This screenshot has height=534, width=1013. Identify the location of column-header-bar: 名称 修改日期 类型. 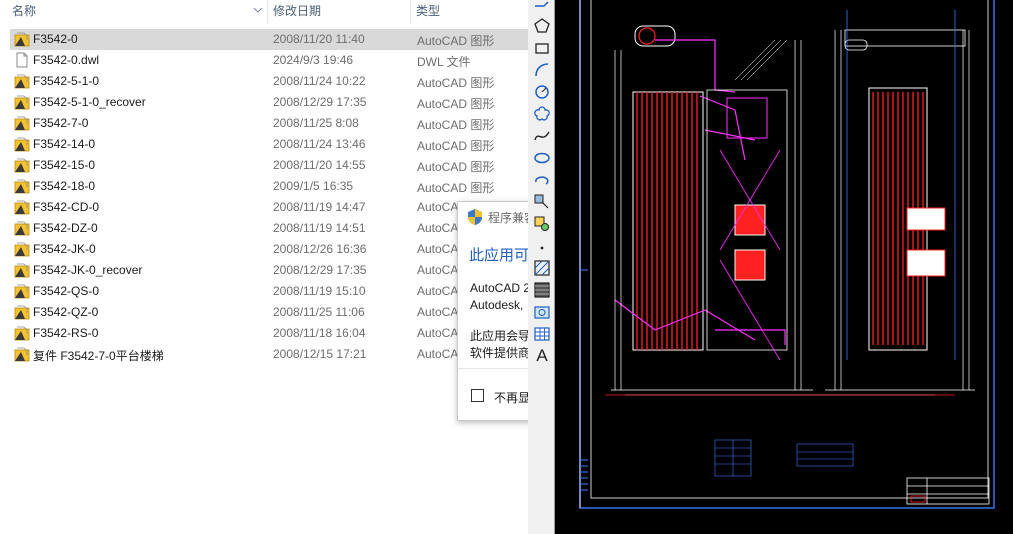
(264, 12).